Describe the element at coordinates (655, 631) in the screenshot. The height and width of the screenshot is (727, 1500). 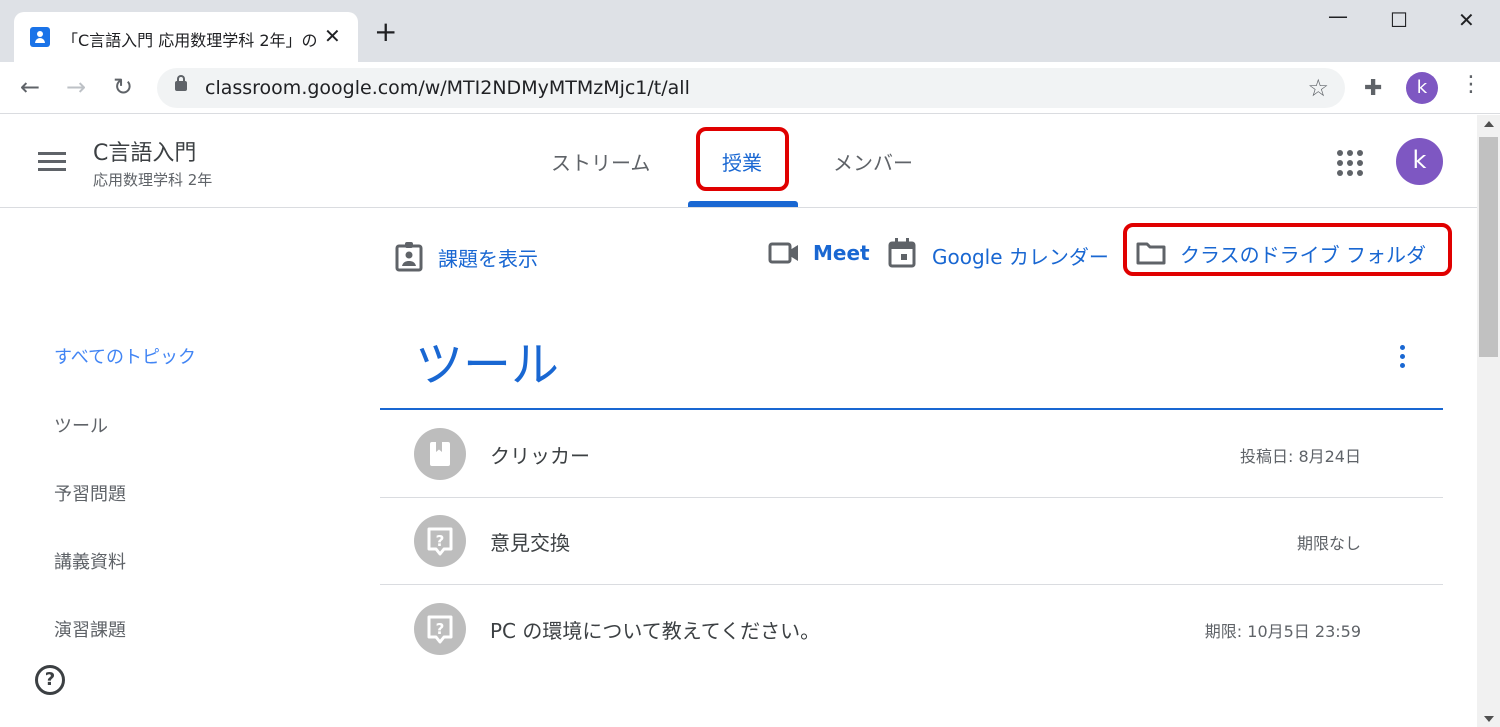
I see `list-item-title: PC の環境について教えてください。` at that location.